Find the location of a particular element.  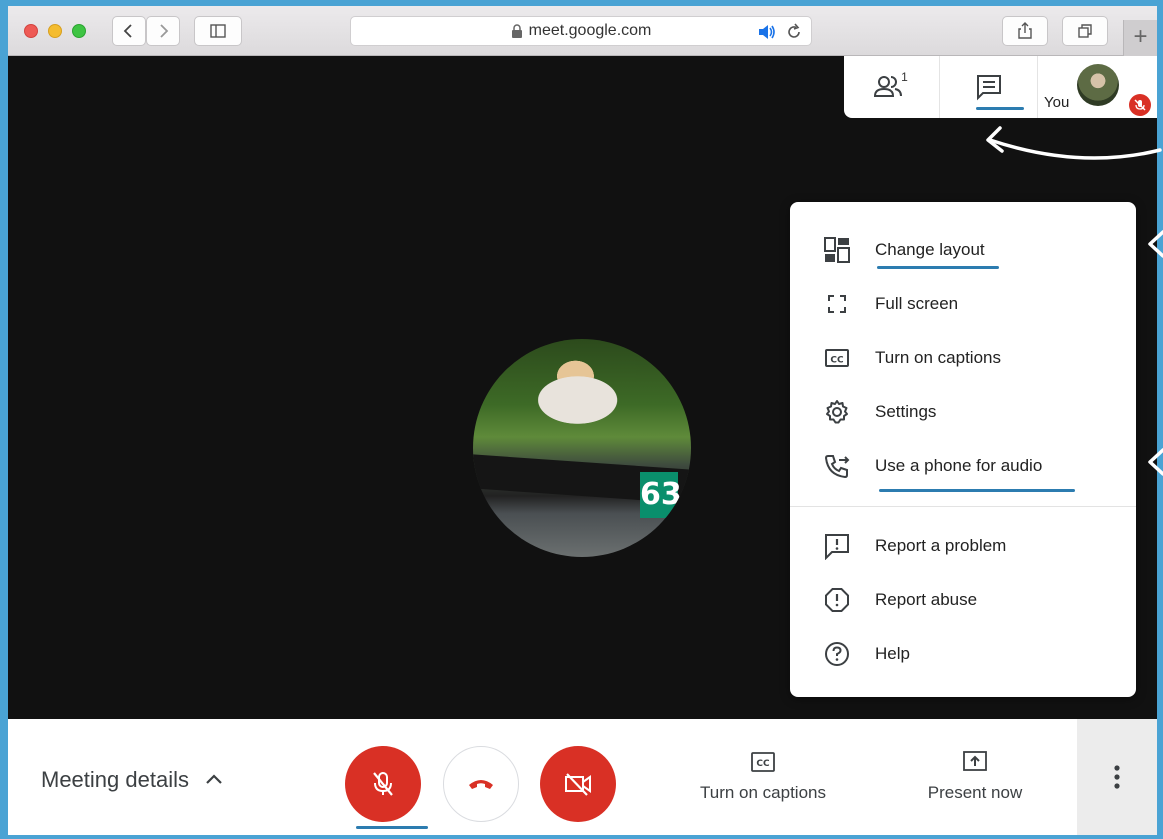

avatar is located at coordinates (1098, 85).